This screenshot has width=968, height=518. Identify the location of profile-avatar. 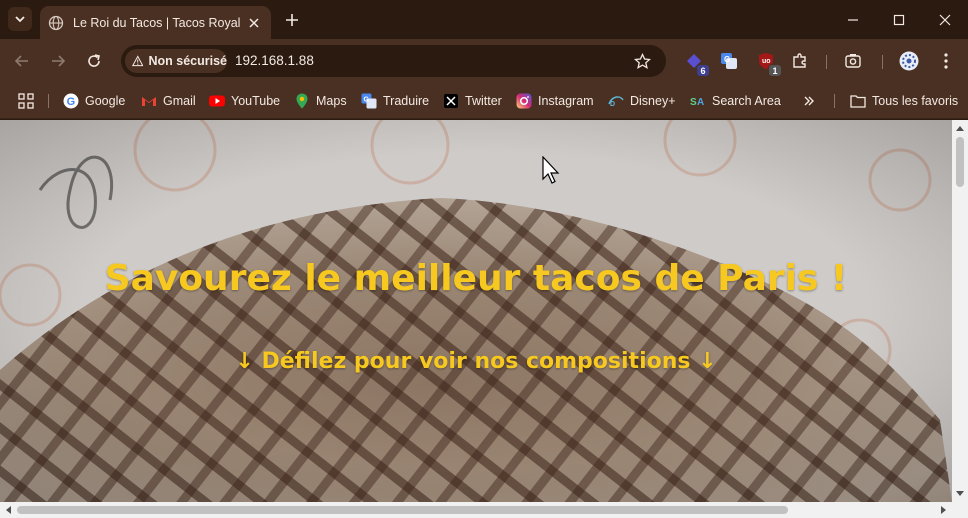
(909, 61).